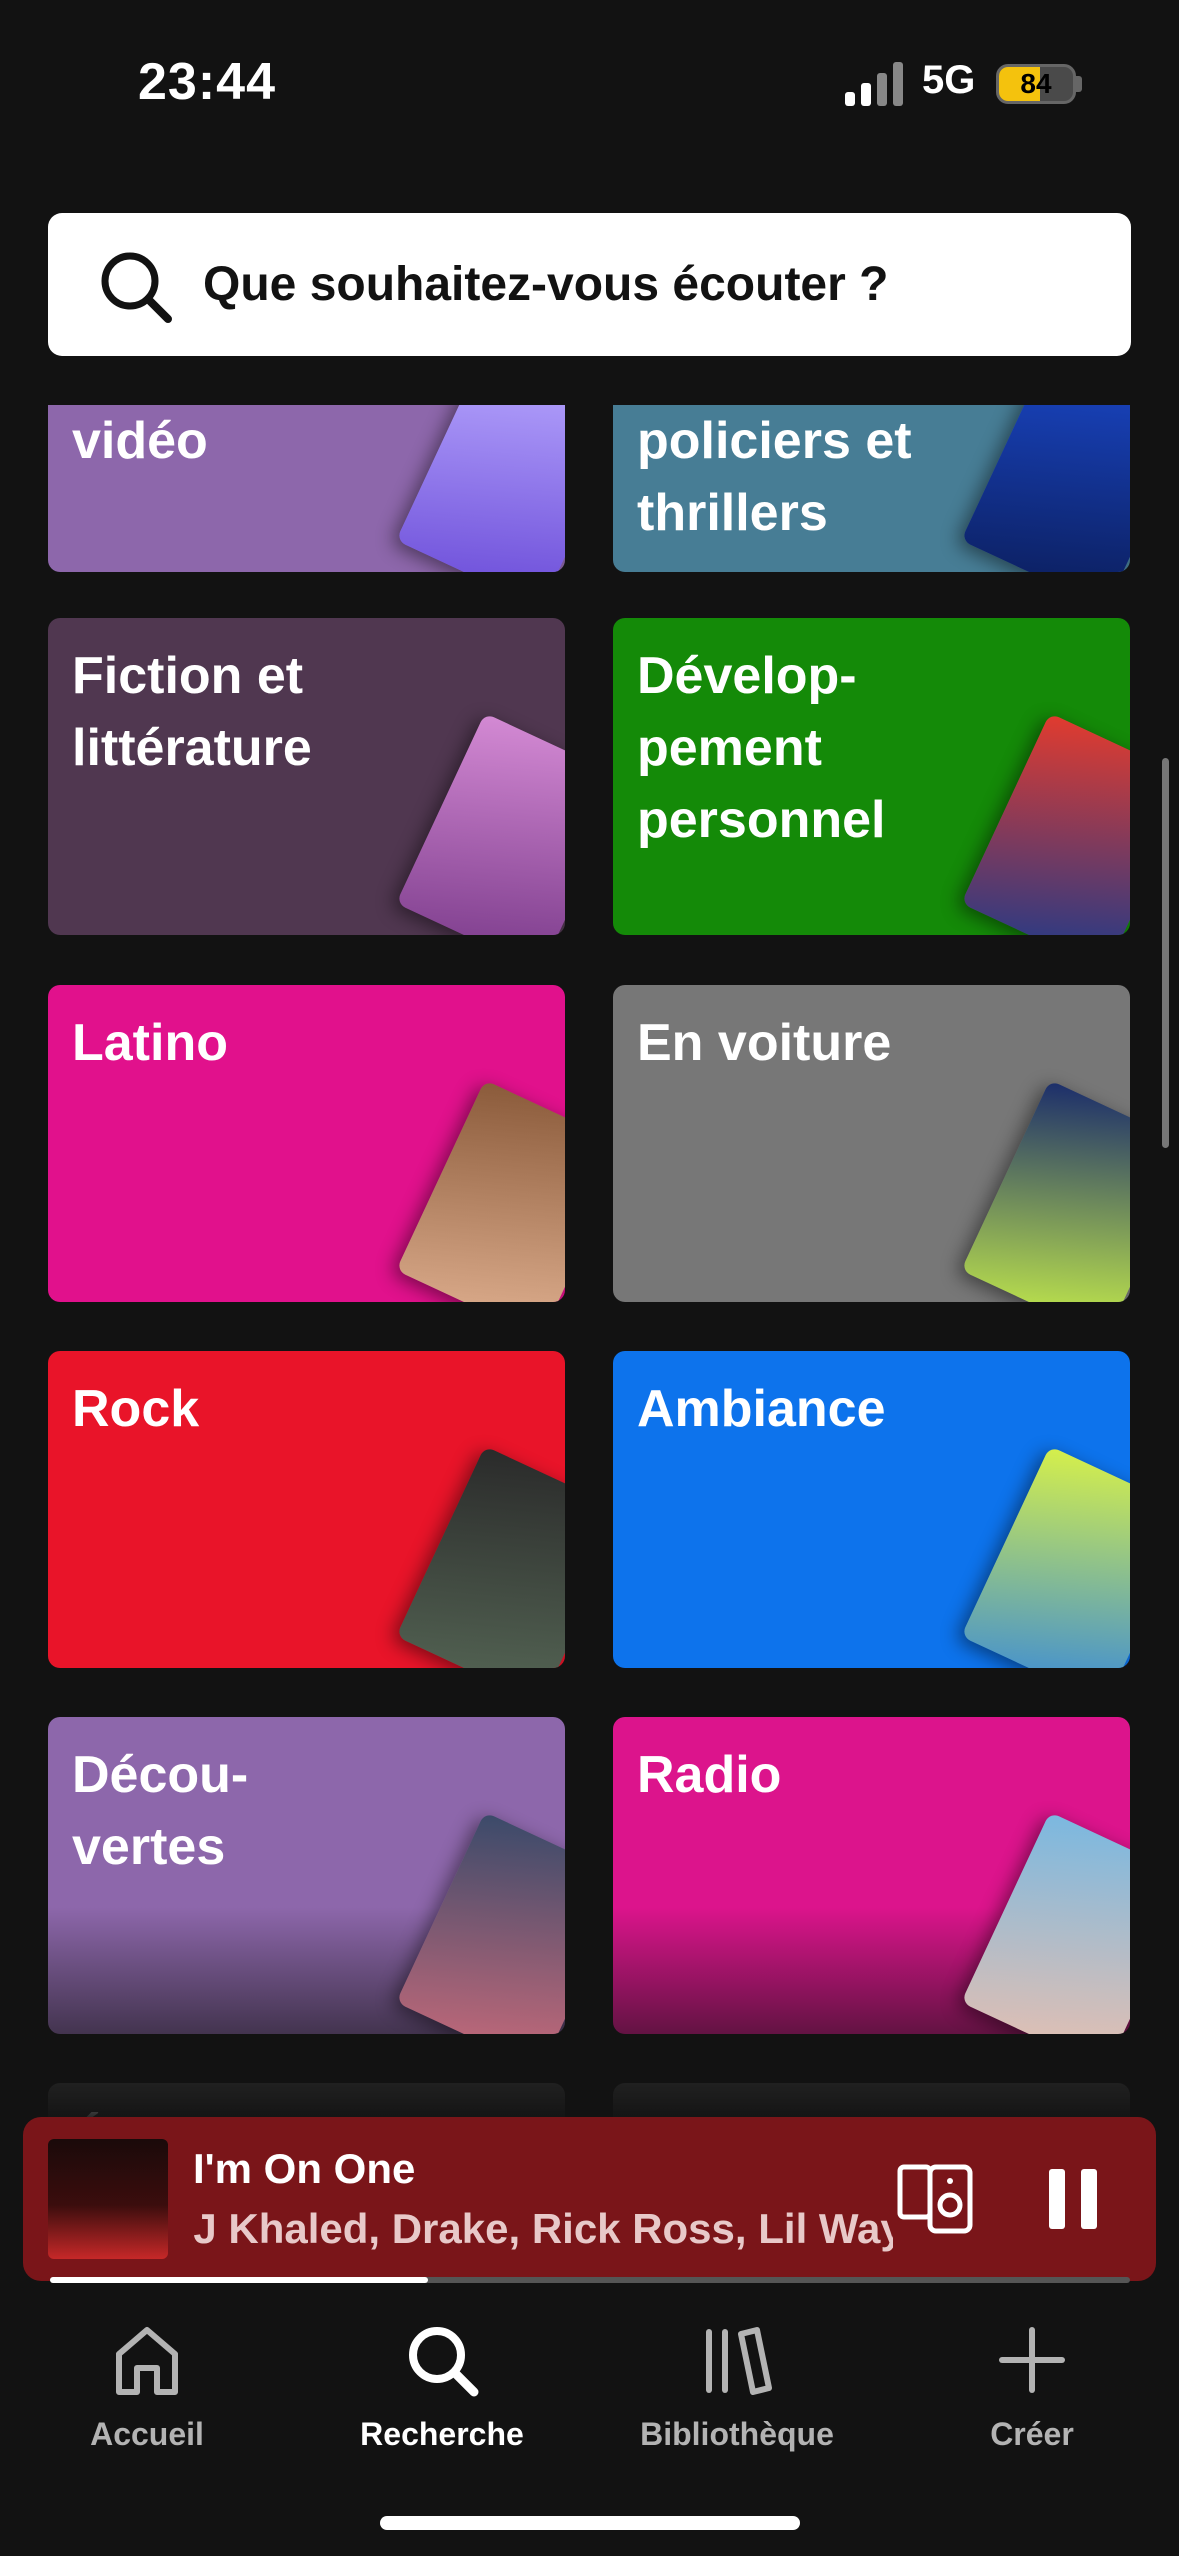 The height and width of the screenshot is (2556, 1179). What do you see at coordinates (589, 87) in the screenshot?
I see `status-bar: 23:44 5G 84` at bounding box center [589, 87].